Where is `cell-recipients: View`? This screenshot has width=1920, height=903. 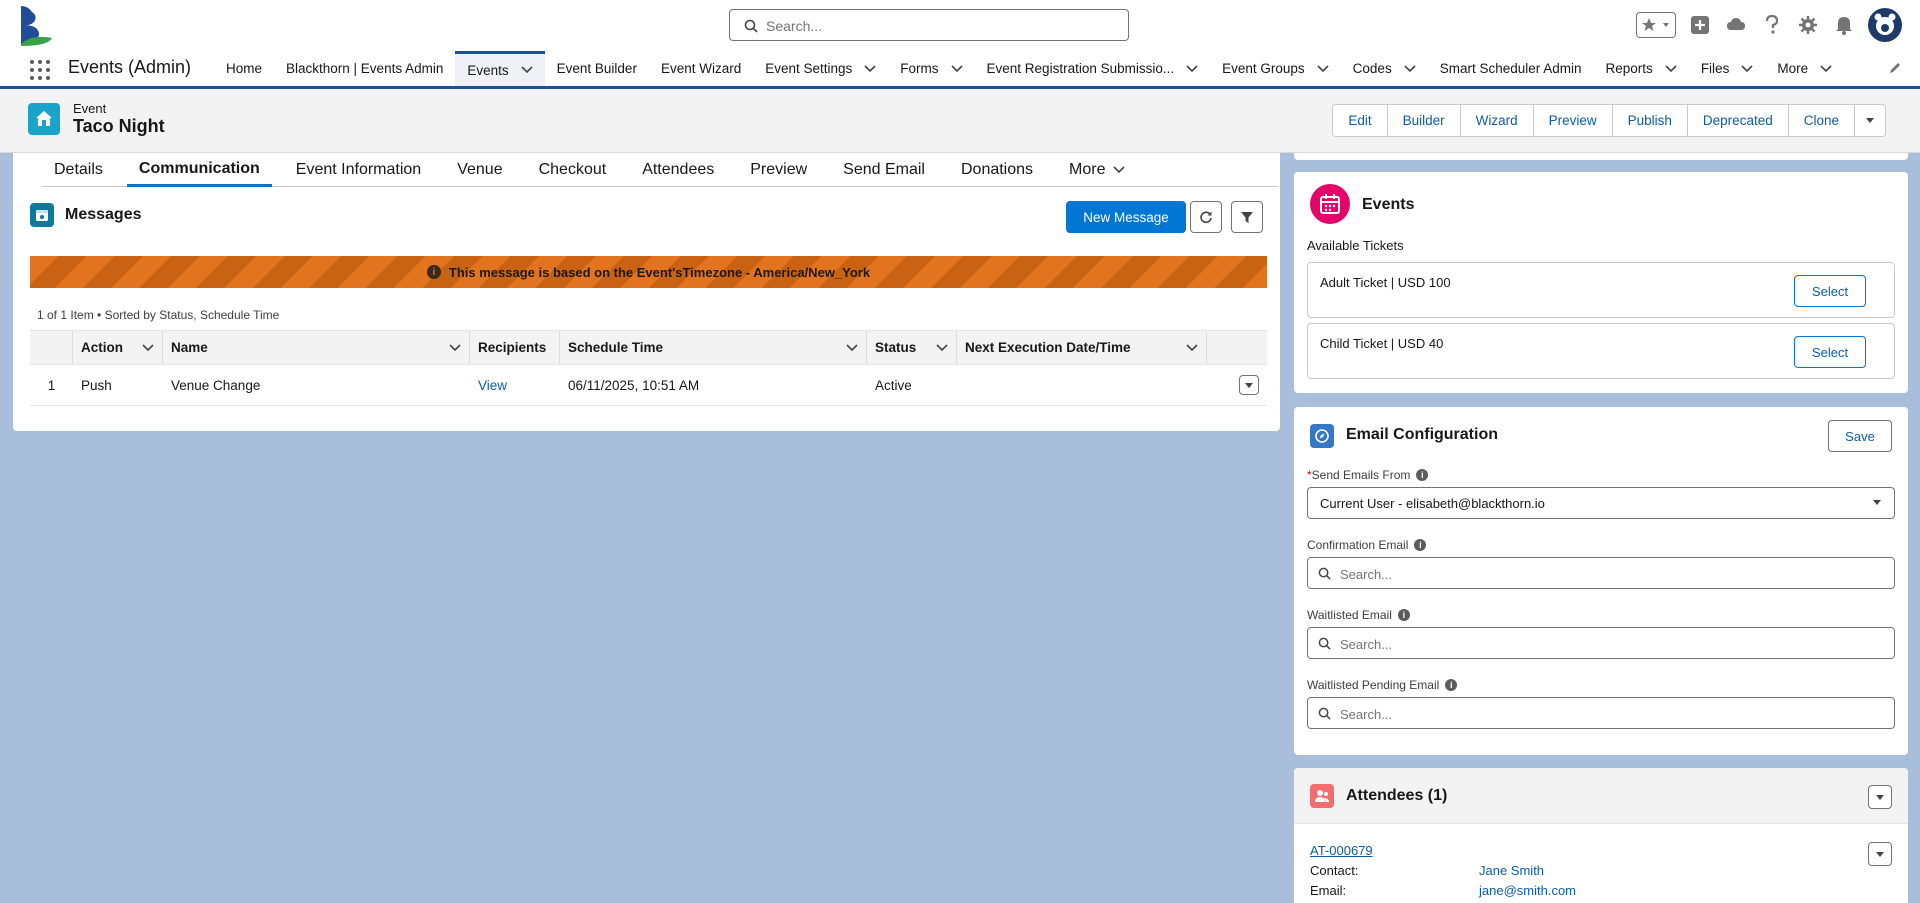 cell-recipients: View is located at coordinates (515, 385).